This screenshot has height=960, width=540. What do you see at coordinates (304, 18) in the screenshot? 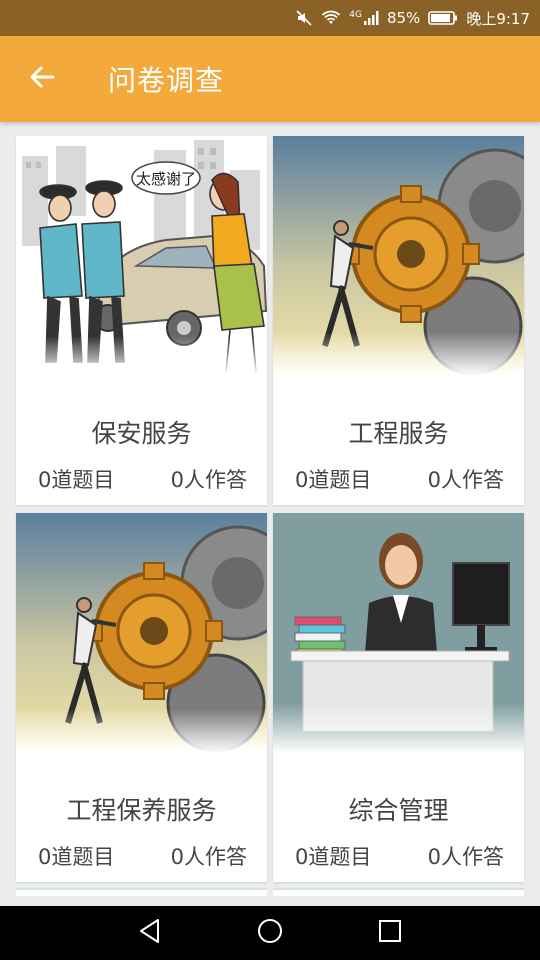
I see `mute-icon` at bounding box center [304, 18].